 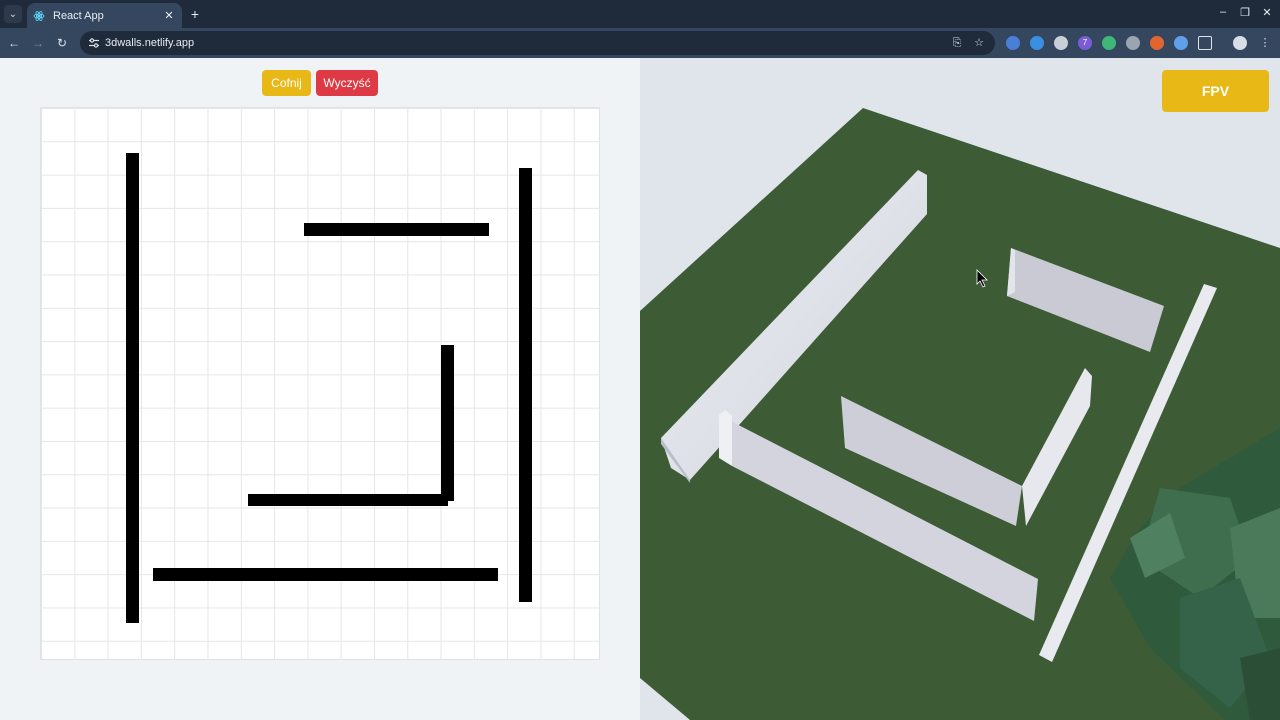 I want to click on install-app-icon: ⎘, so click(x=957, y=43).